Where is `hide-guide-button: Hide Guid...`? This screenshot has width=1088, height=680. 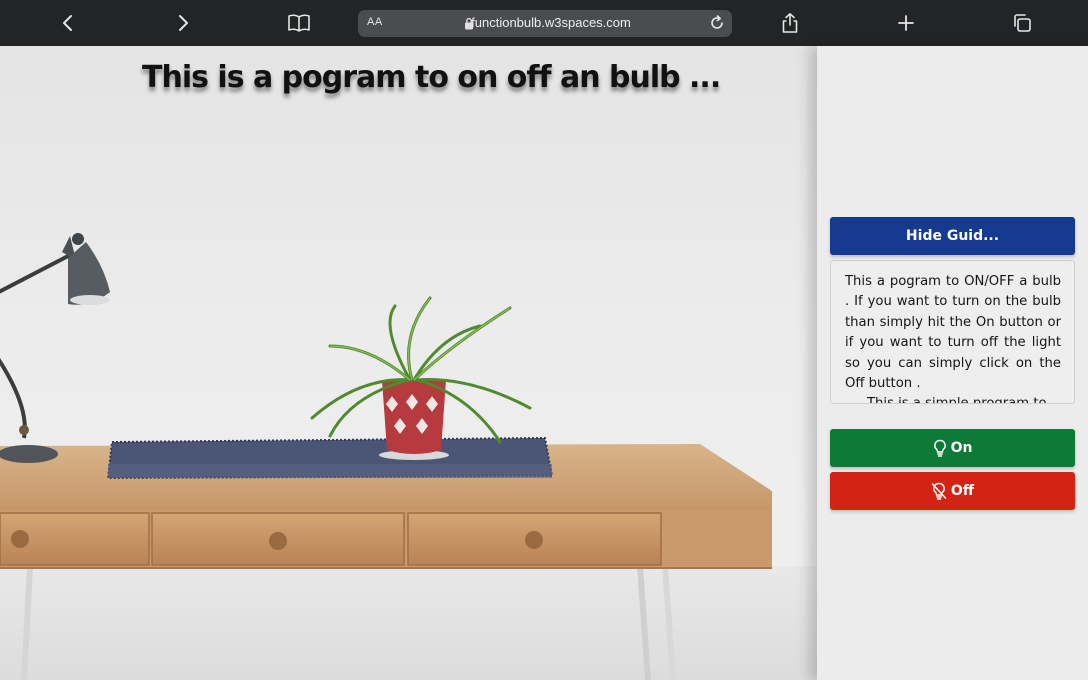
hide-guide-button: Hide Guid... is located at coordinates (952, 236).